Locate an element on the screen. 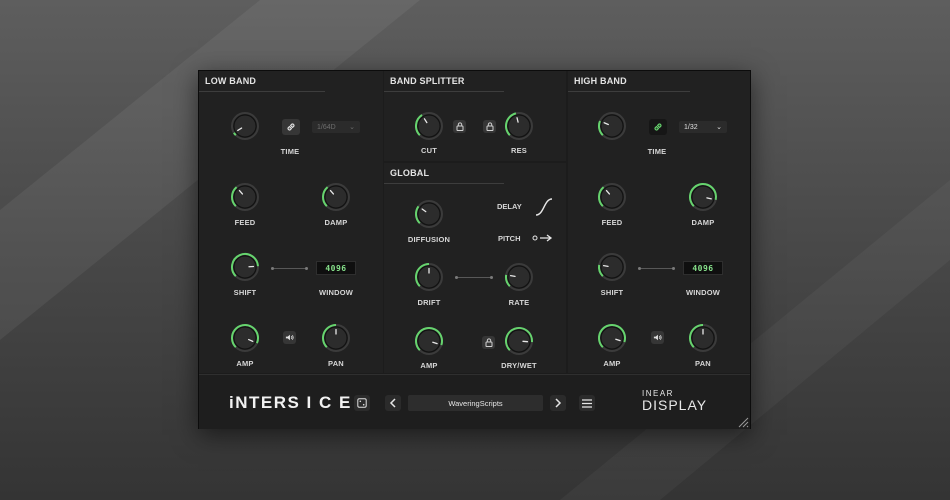 The width and height of the screenshot is (950, 500). dry-wet-label: DRY/WET is located at coordinates (519, 365).